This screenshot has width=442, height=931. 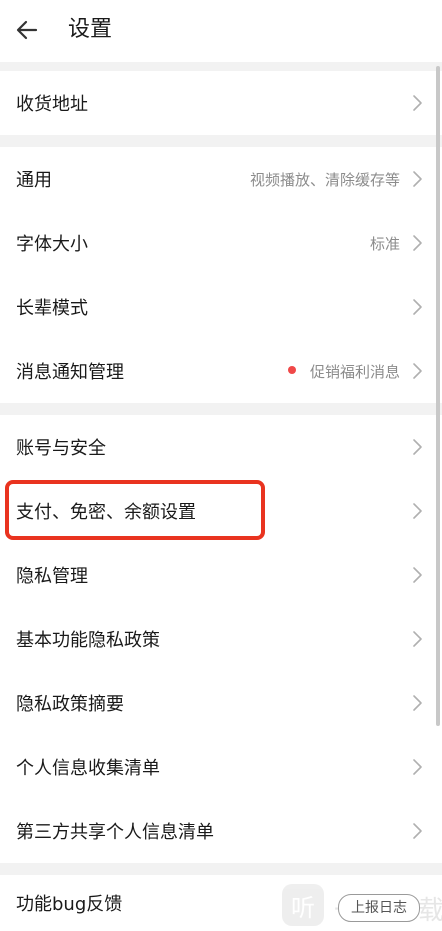 I want to click on settings-item-third-party-sharing-list: 第三方共享个人信息清单, so click(x=221, y=831).